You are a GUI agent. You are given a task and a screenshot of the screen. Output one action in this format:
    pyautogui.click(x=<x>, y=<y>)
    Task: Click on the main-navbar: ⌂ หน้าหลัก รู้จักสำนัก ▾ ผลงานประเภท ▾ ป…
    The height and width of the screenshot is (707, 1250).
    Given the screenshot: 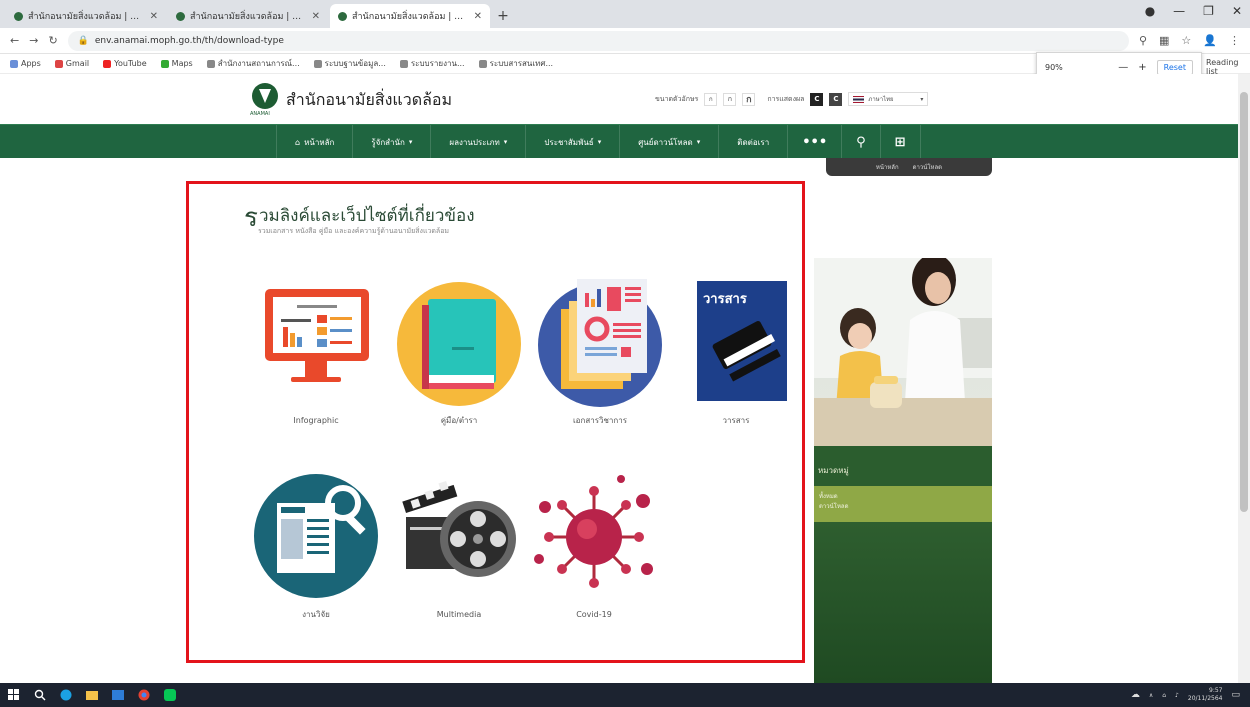 What is the action you would take?
    pyautogui.click(x=625, y=141)
    